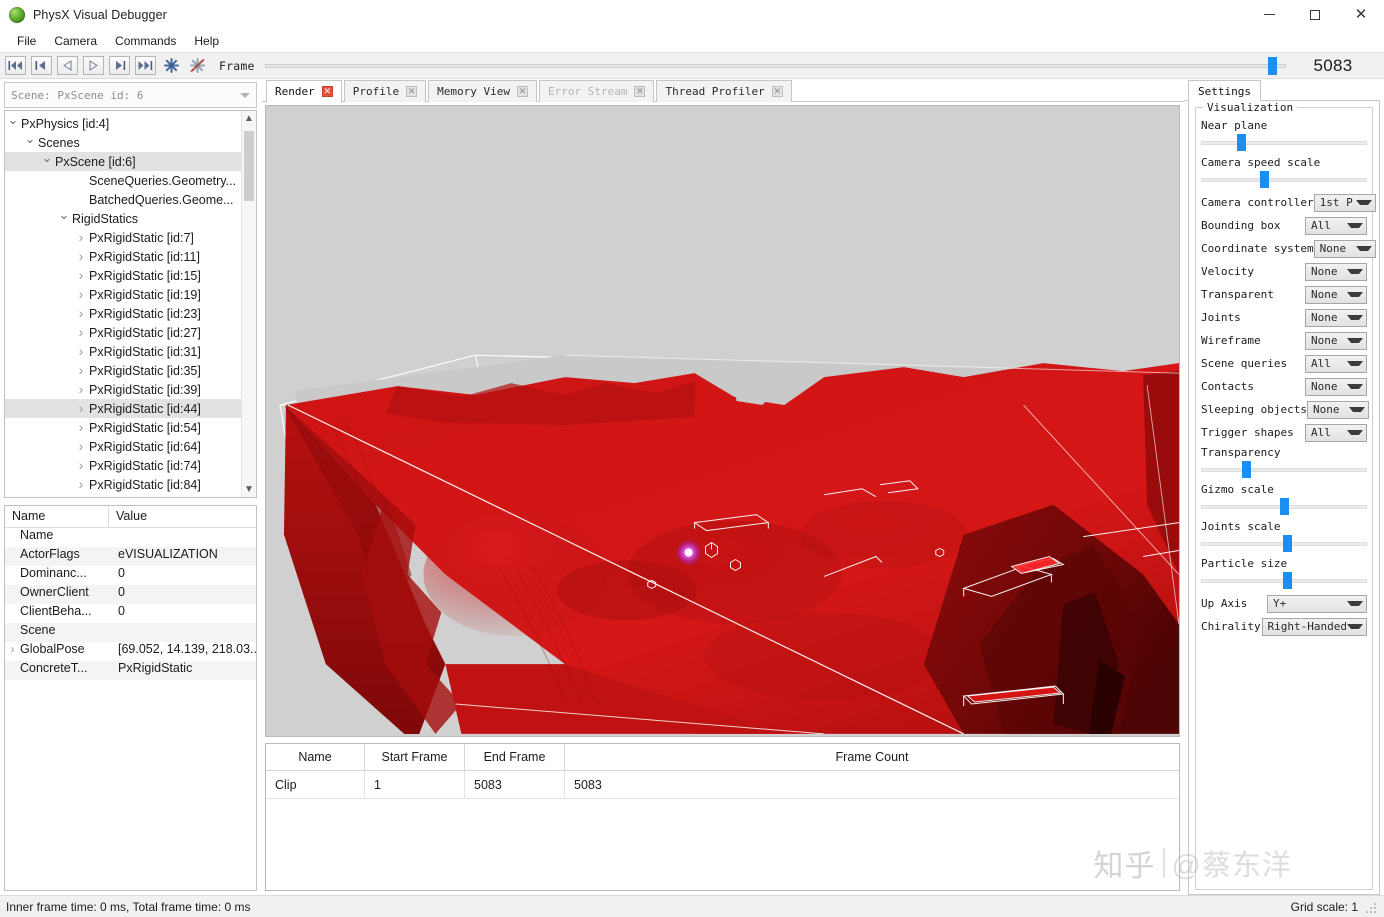 The height and width of the screenshot is (917, 1384). I want to click on dropdown-bounding-box: All, so click(1336, 225).